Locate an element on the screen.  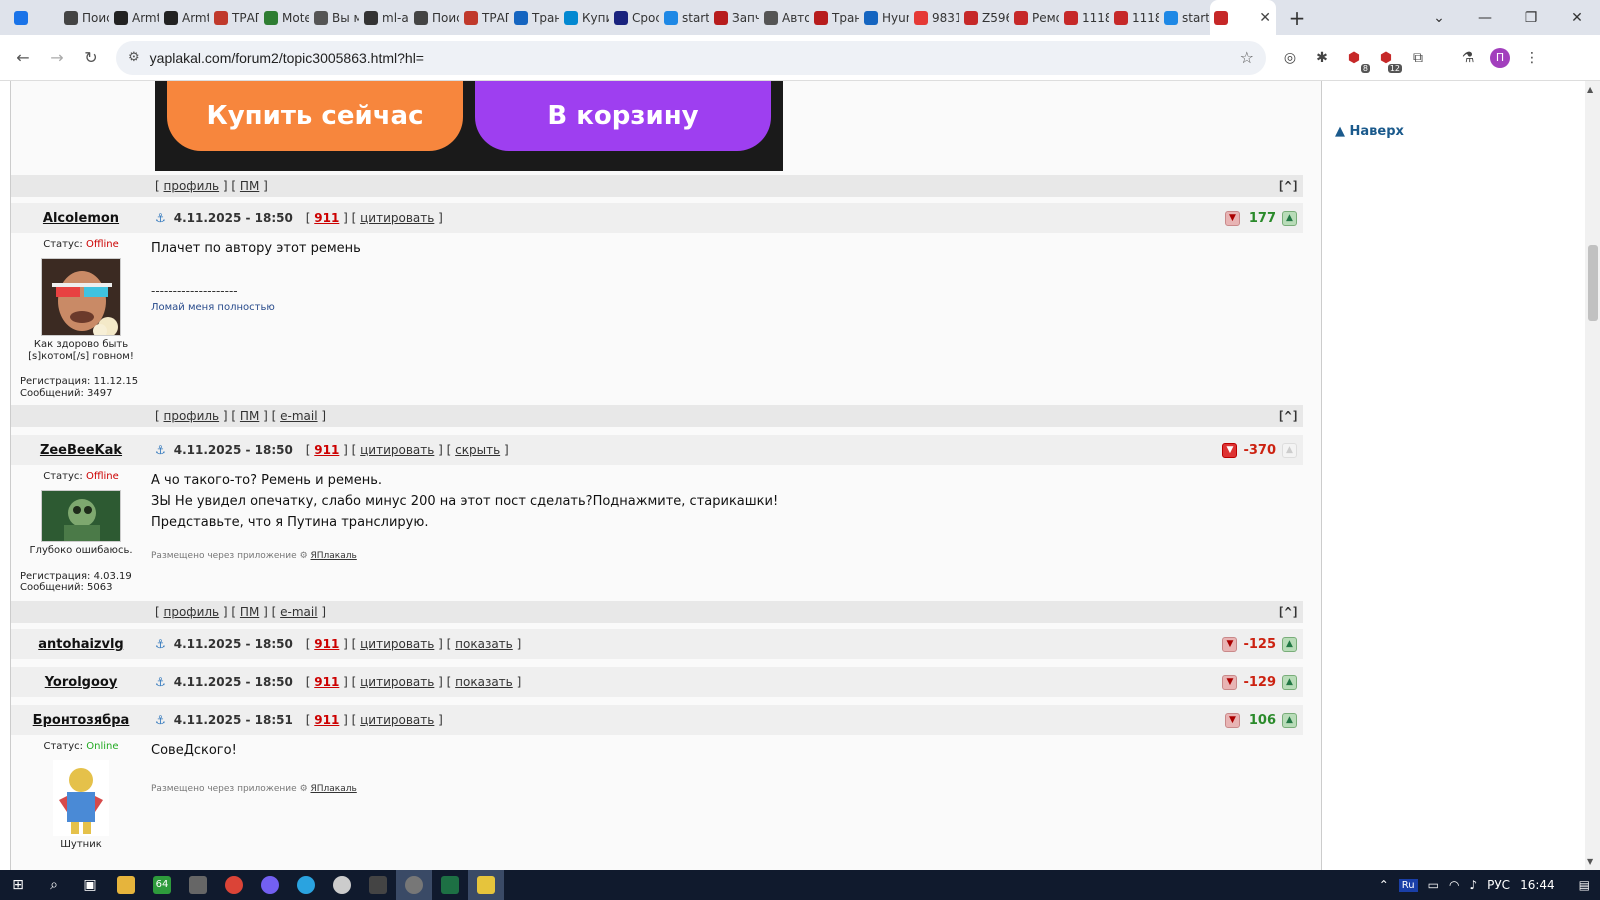
file-explorer-icon is located at coordinates (126, 885).